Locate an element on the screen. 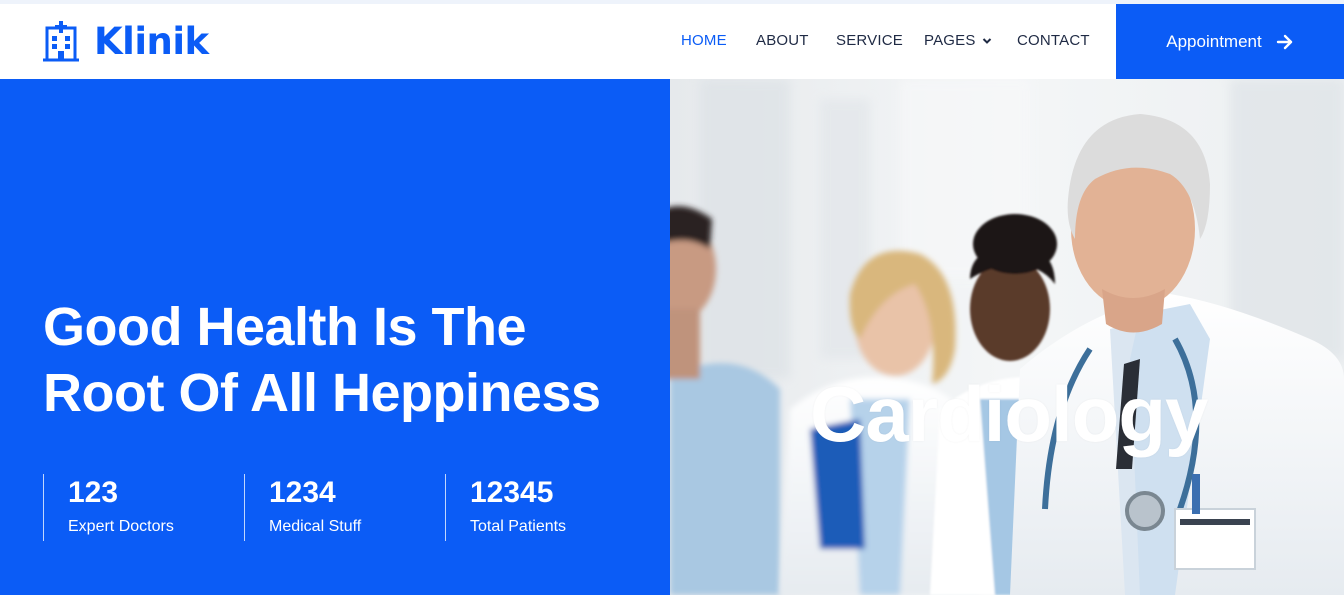 Image resolution: width=1344 pixels, height=595 pixels. hero-title-line-1: Good Health Is The is located at coordinates (285, 327).